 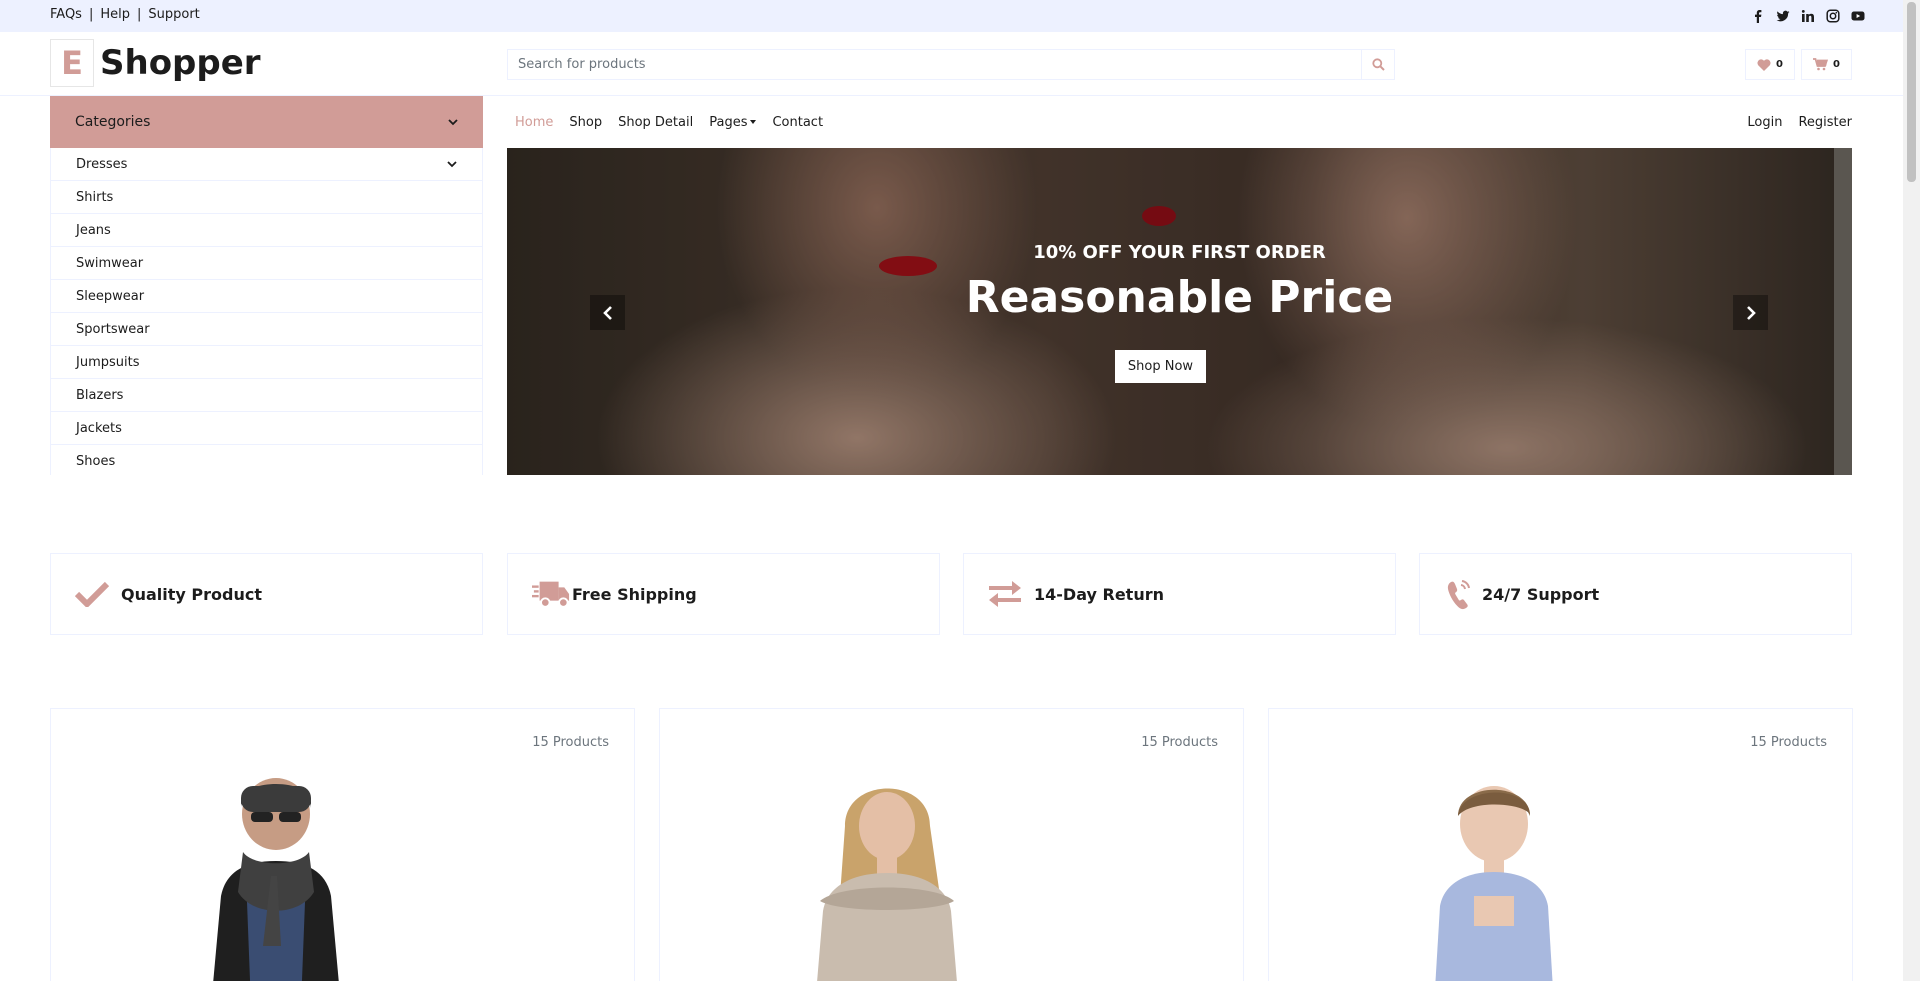 What do you see at coordinates (1911, 490) in the screenshot?
I see `page-scrollbar` at bounding box center [1911, 490].